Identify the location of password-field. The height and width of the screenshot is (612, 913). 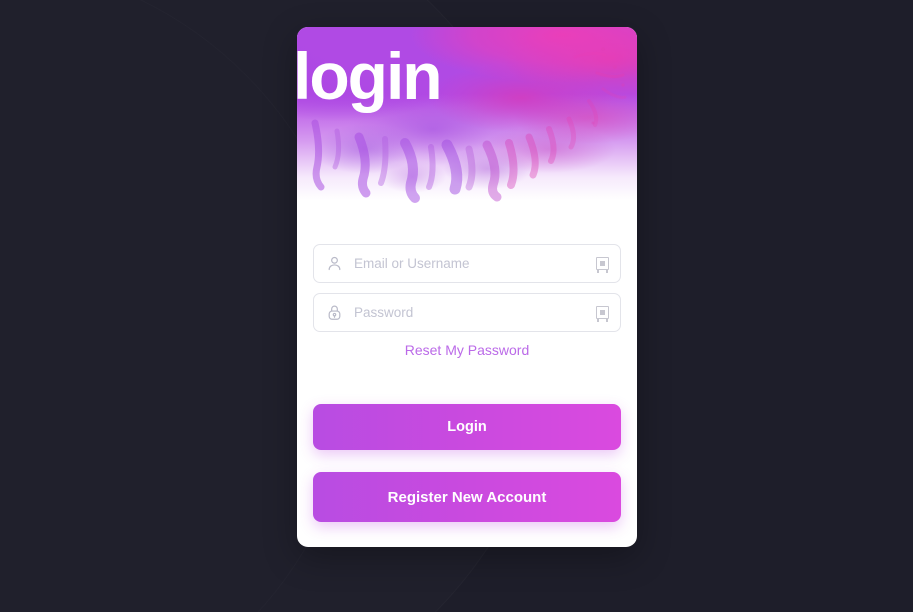
(467, 312).